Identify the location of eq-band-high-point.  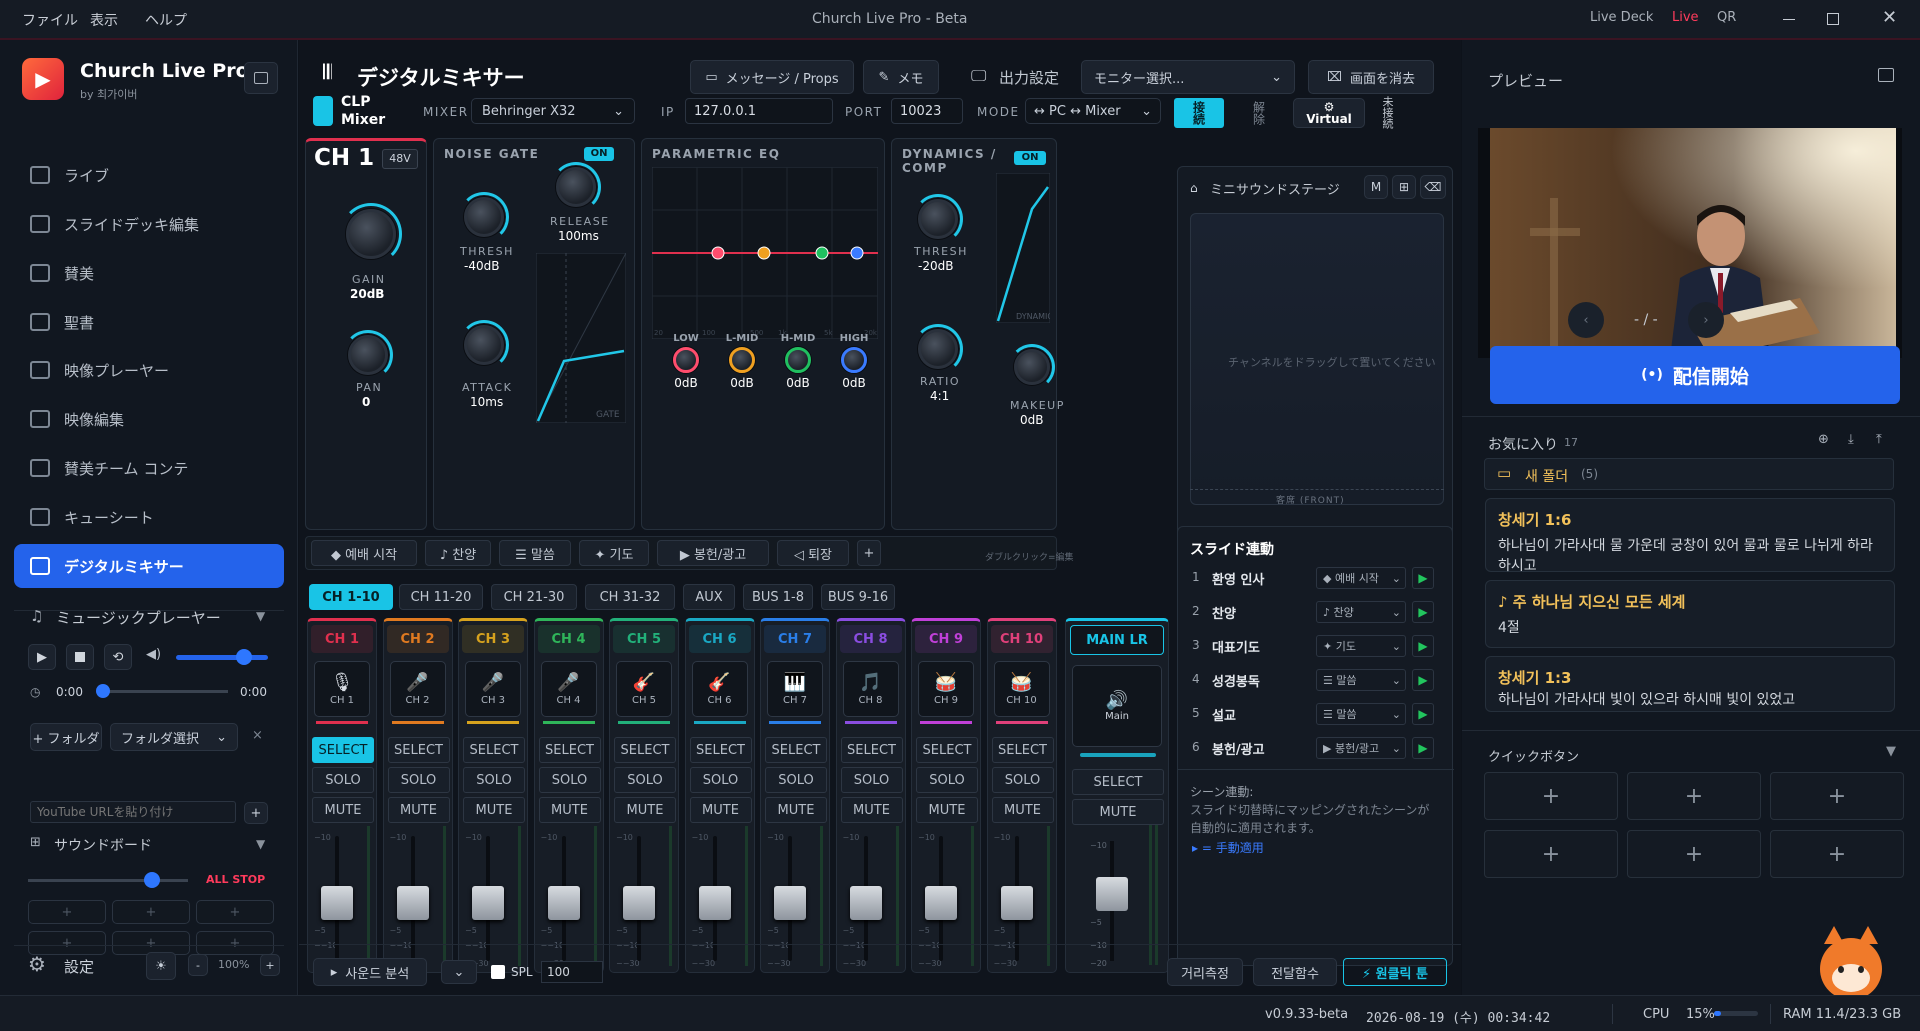
(857, 253).